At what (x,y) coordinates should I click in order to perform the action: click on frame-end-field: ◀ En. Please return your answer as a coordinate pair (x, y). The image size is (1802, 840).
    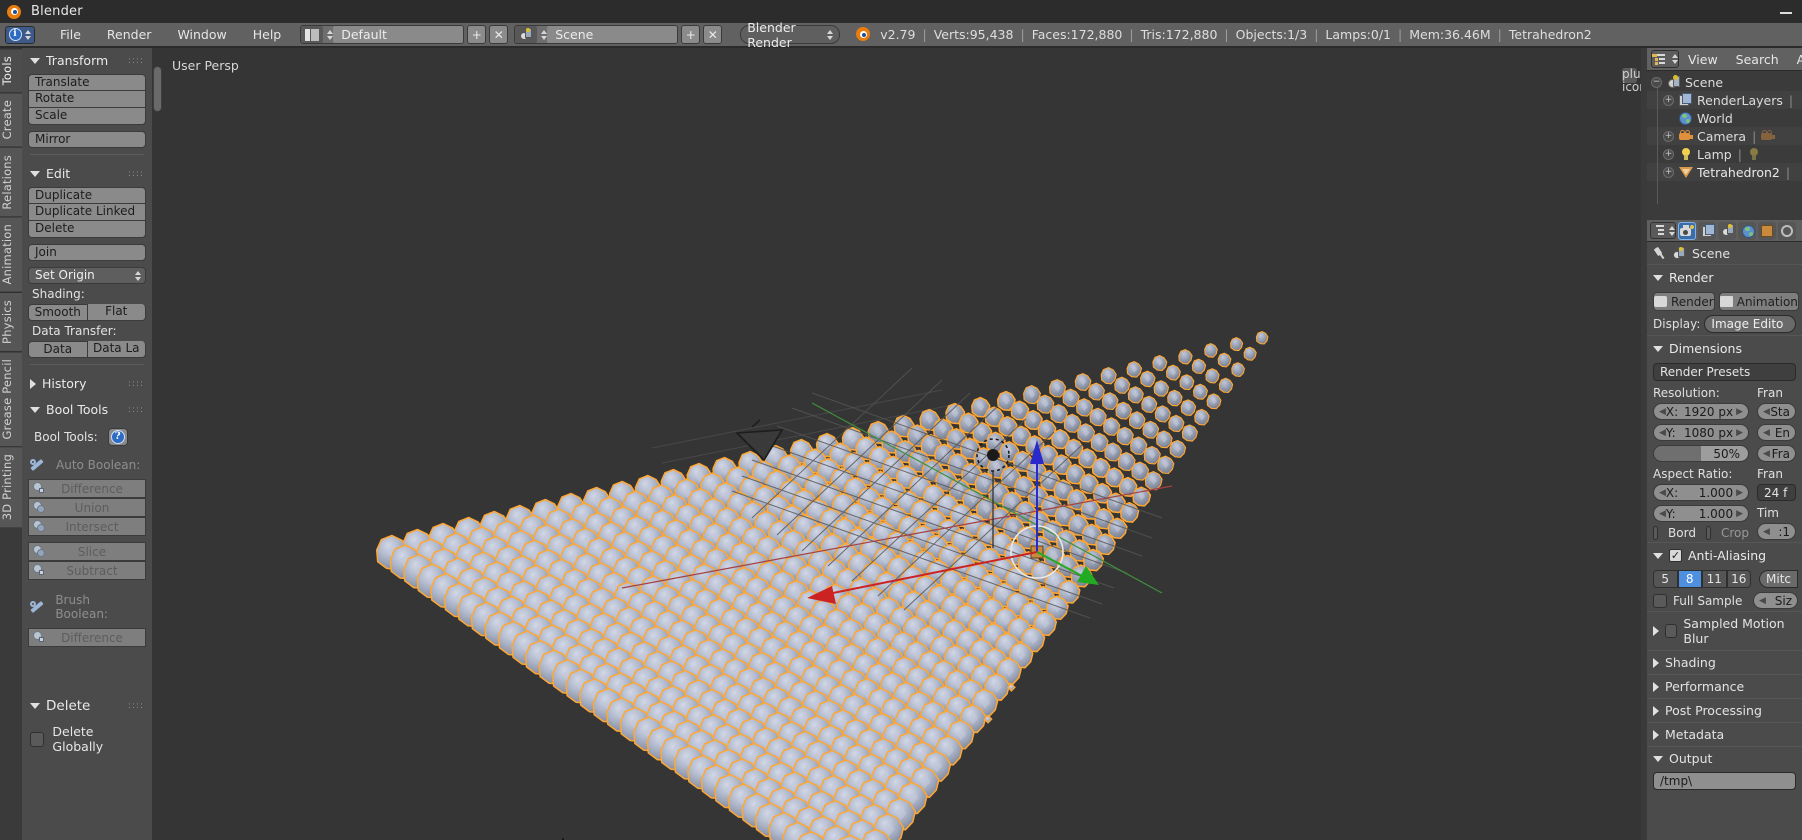
    Looking at the image, I should click on (1776, 432).